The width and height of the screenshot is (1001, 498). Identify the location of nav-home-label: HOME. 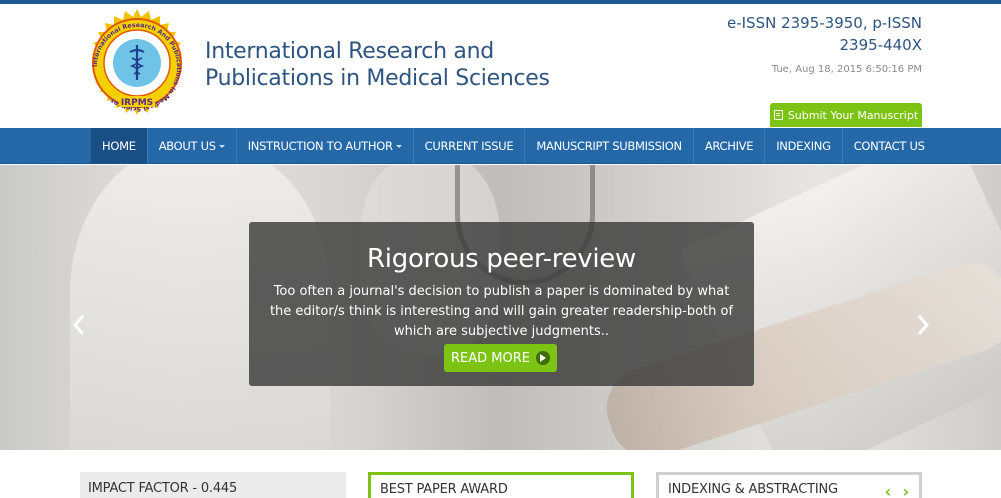
(119, 146).